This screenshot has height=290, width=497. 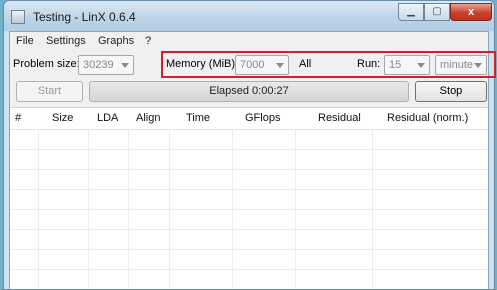 What do you see at coordinates (62, 118) in the screenshot?
I see `column-header-size: Size` at bounding box center [62, 118].